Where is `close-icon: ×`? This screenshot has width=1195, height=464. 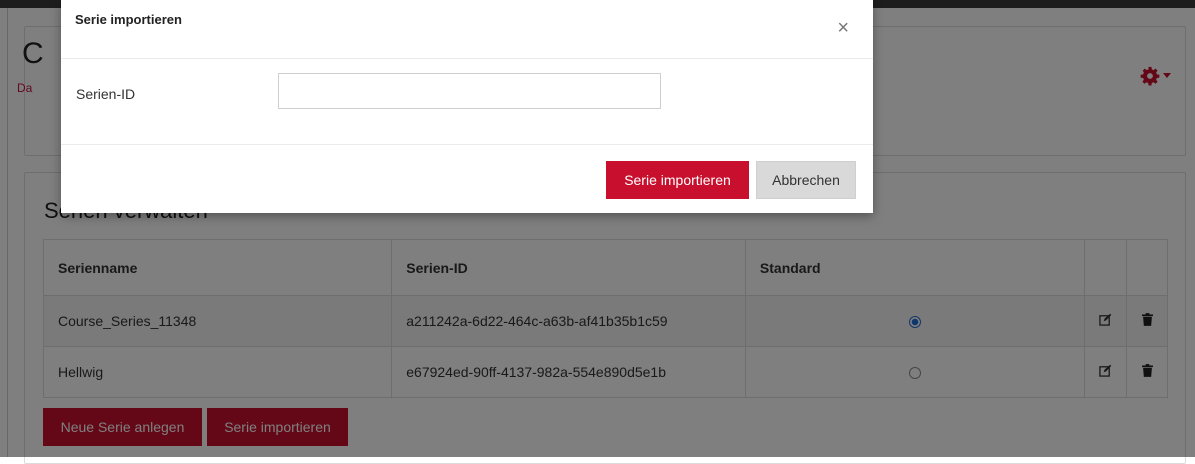 close-icon: × is located at coordinates (843, 28).